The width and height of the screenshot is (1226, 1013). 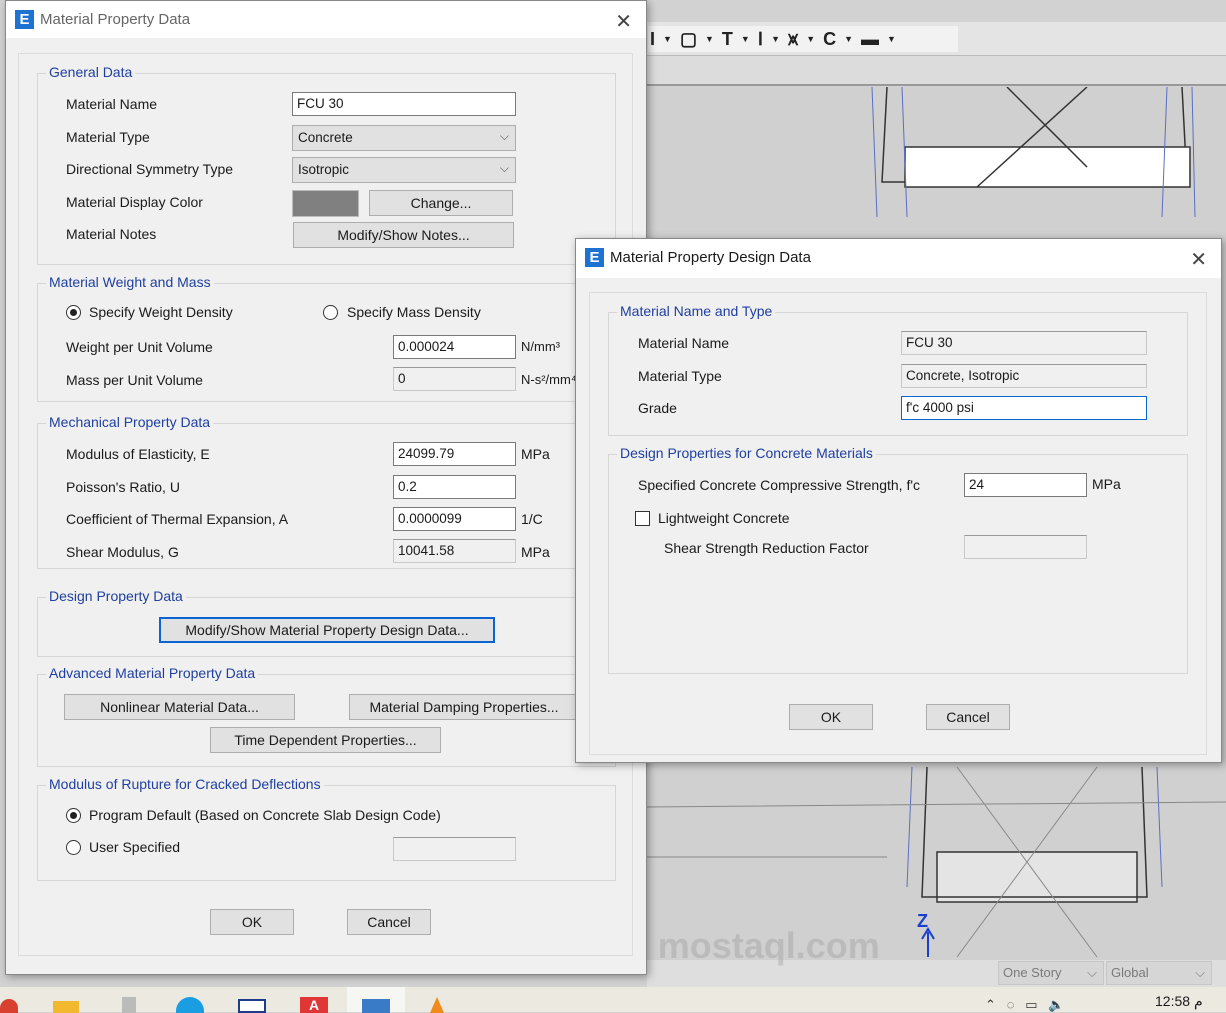 I want to click on mass-density-radio, so click(x=330, y=312).